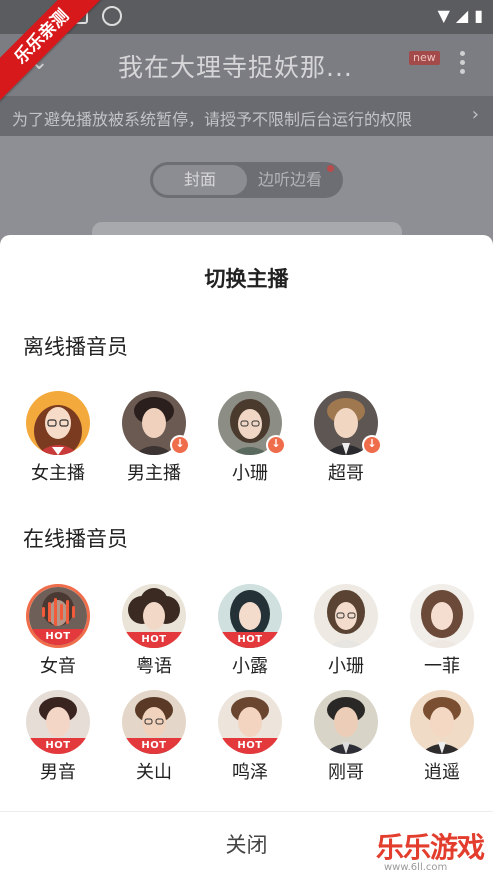  I want to click on anchor-online-7: HOT 关山, so click(154, 740).